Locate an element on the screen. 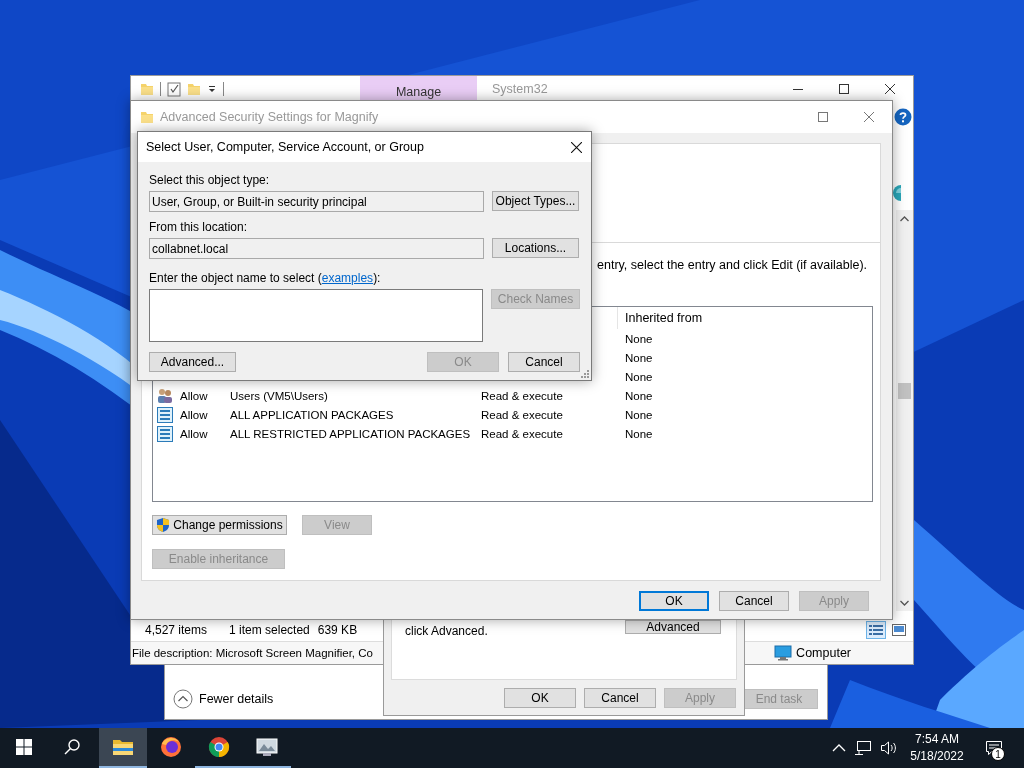 The width and height of the screenshot is (1024, 768). large-icons-view-icon is located at coordinates (899, 629).